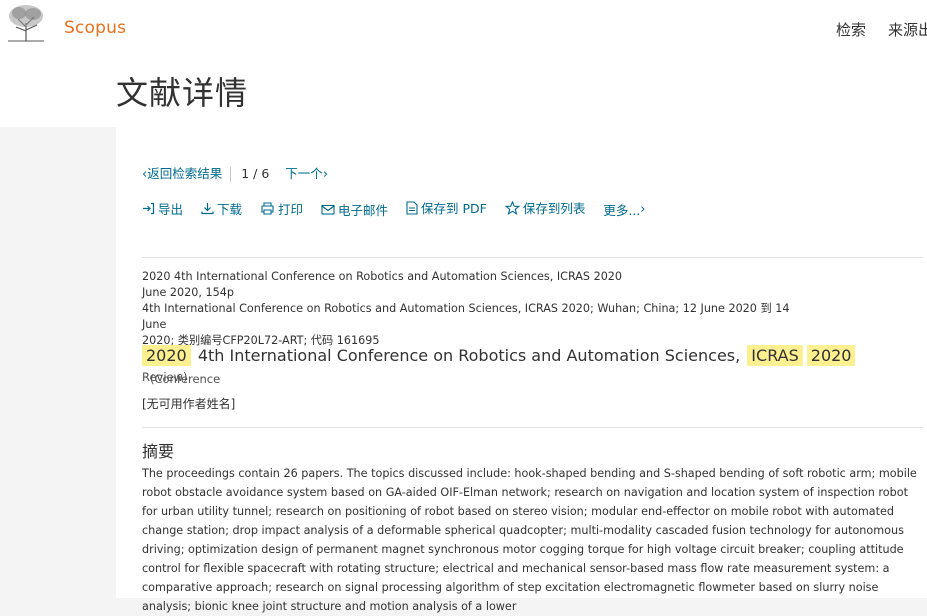 This screenshot has width=927, height=616. I want to click on star-icon, so click(512, 207).